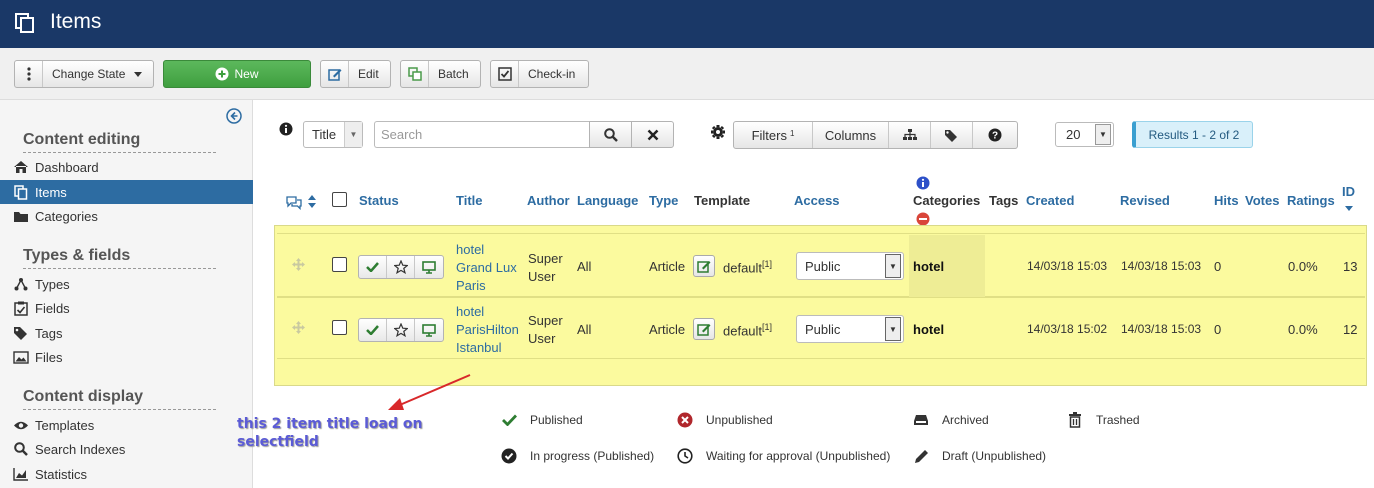  What do you see at coordinates (126, 333) in the screenshot?
I see `sidebar-item-tags: Tags` at bounding box center [126, 333].